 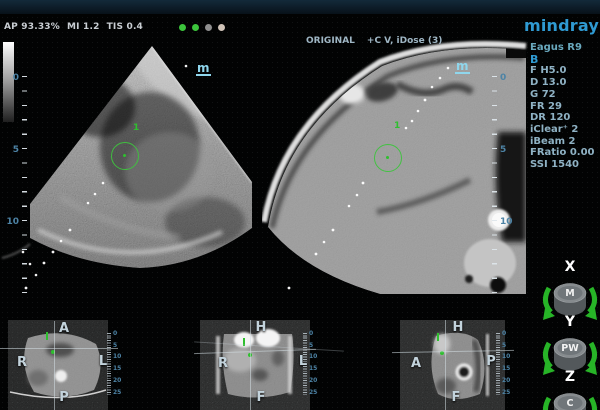 I want to click on knob-key-pw: PW, so click(x=570, y=348).